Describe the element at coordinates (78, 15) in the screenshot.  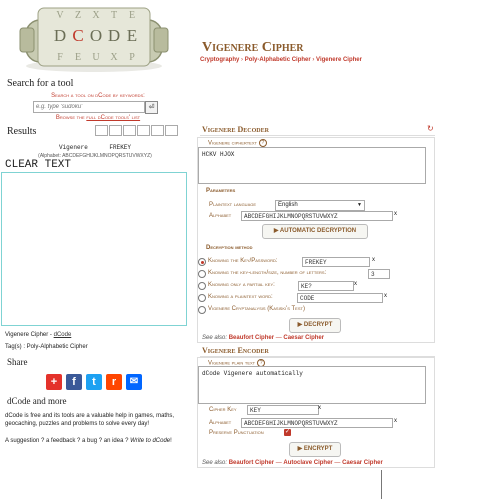
I see `svg-text: Z` at that location.